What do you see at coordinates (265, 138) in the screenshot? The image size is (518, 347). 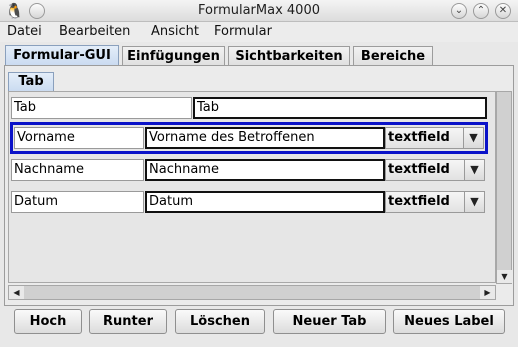 I see `row-value-field: Vorname des Betroffenen` at bounding box center [265, 138].